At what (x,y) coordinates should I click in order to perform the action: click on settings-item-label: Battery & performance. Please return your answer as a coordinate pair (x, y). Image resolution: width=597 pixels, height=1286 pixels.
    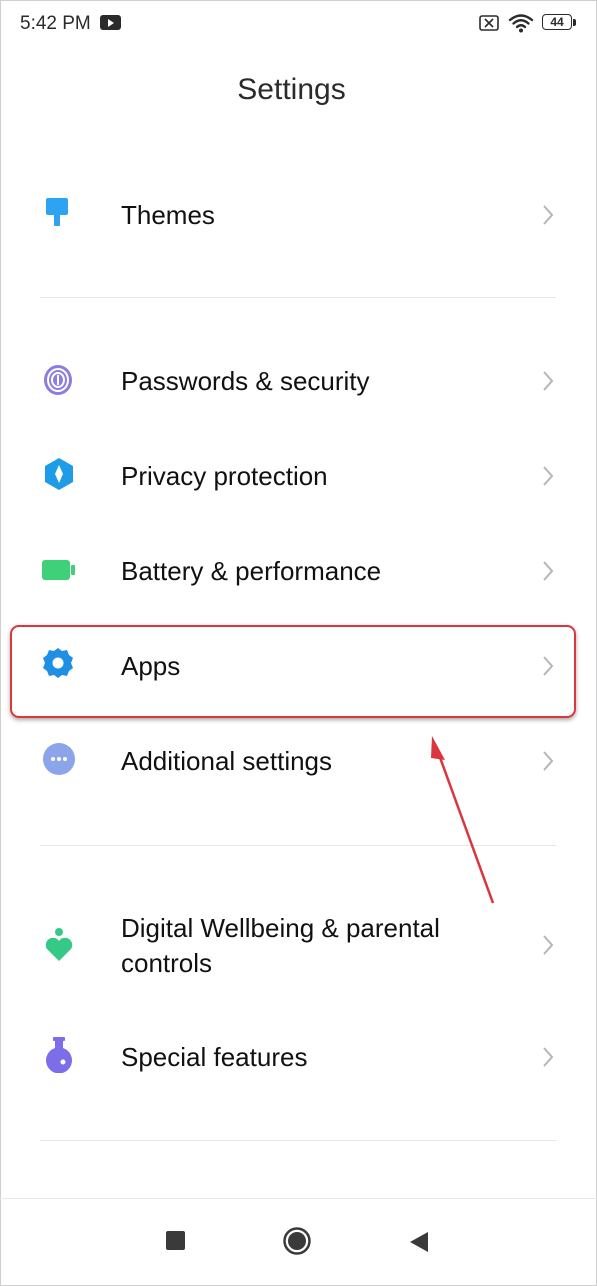
    Looking at the image, I should click on (251, 571).